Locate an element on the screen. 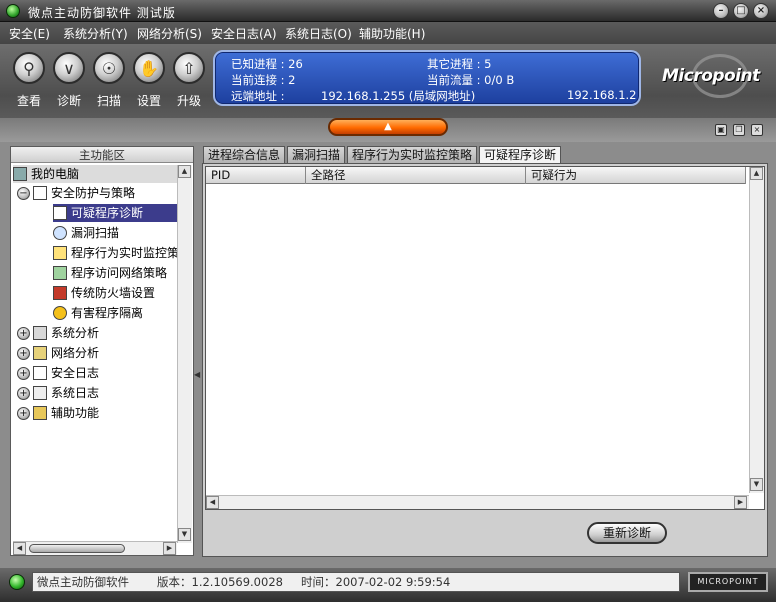  helper-icon is located at coordinates (40, 413).